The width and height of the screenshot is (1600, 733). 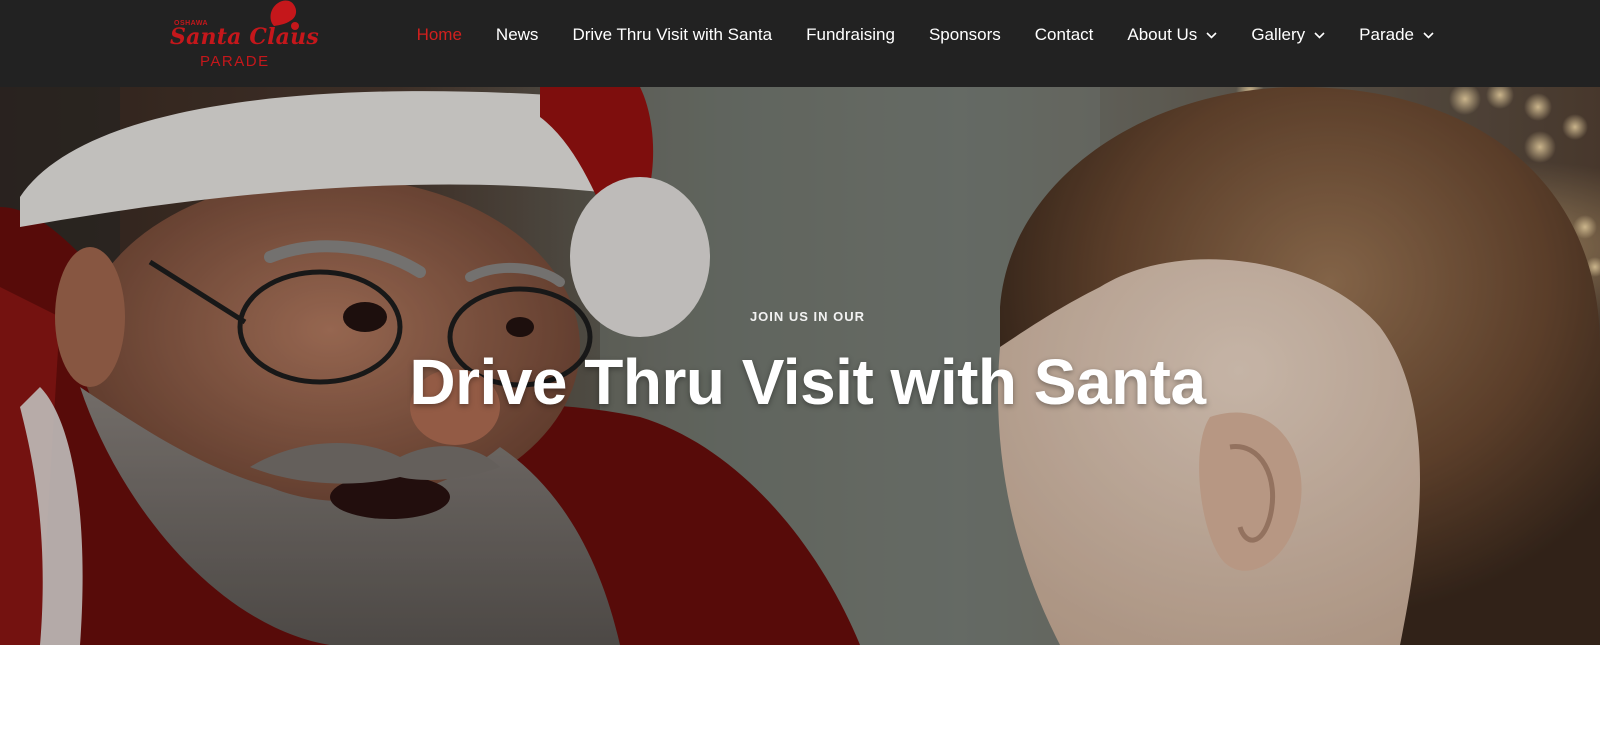 I want to click on nav-item-news: News, so click(x=517, y=35).